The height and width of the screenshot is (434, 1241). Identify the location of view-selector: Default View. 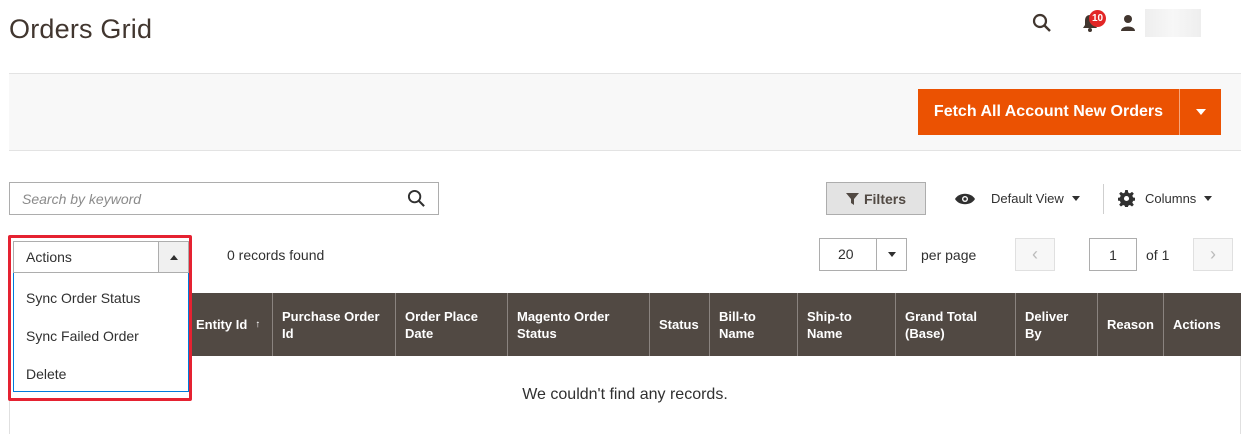
(1017, 198).